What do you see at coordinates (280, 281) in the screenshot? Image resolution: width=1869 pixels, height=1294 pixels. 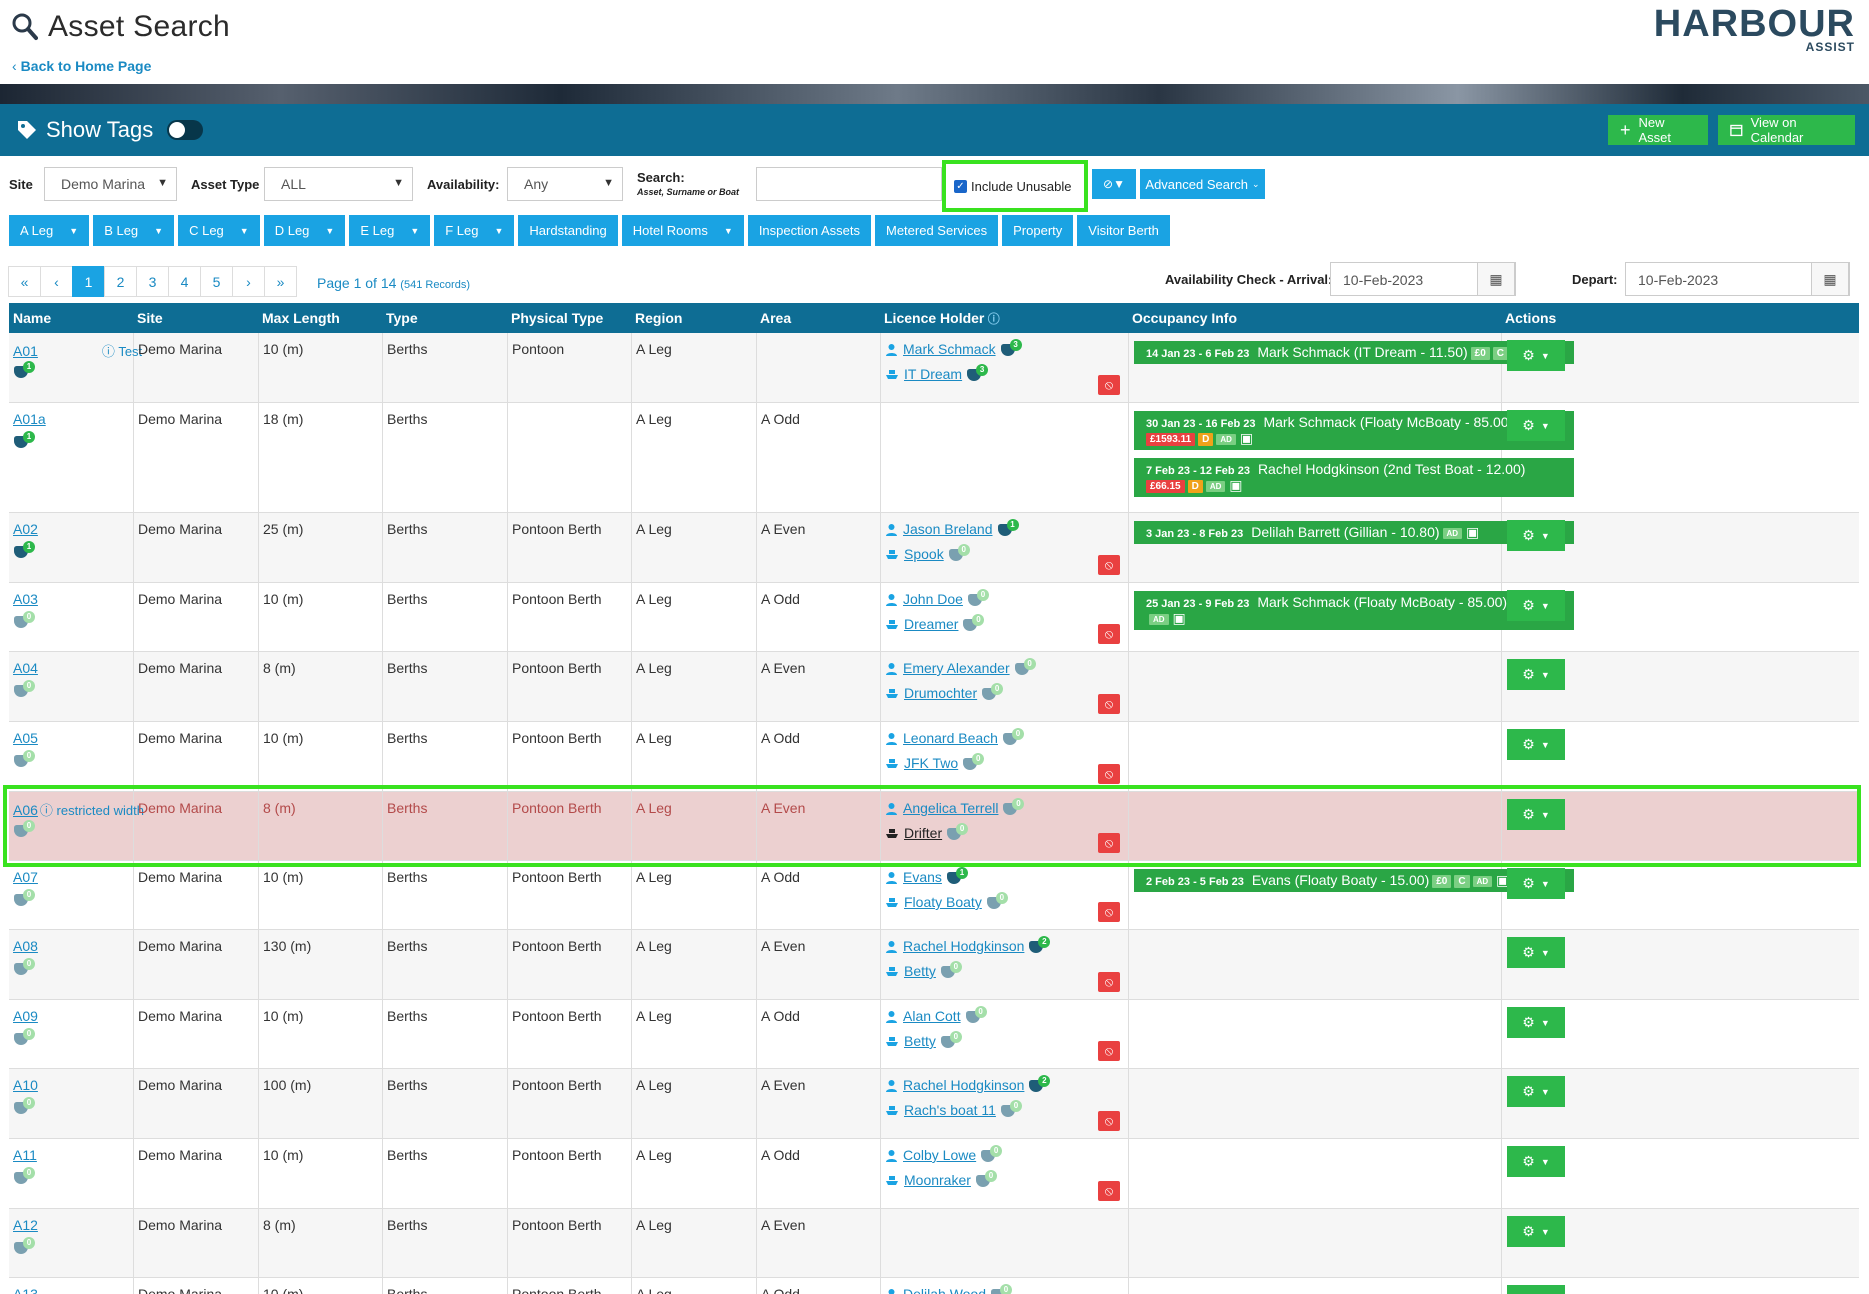 I see `page-button: »` at bounding box center [280, 281].